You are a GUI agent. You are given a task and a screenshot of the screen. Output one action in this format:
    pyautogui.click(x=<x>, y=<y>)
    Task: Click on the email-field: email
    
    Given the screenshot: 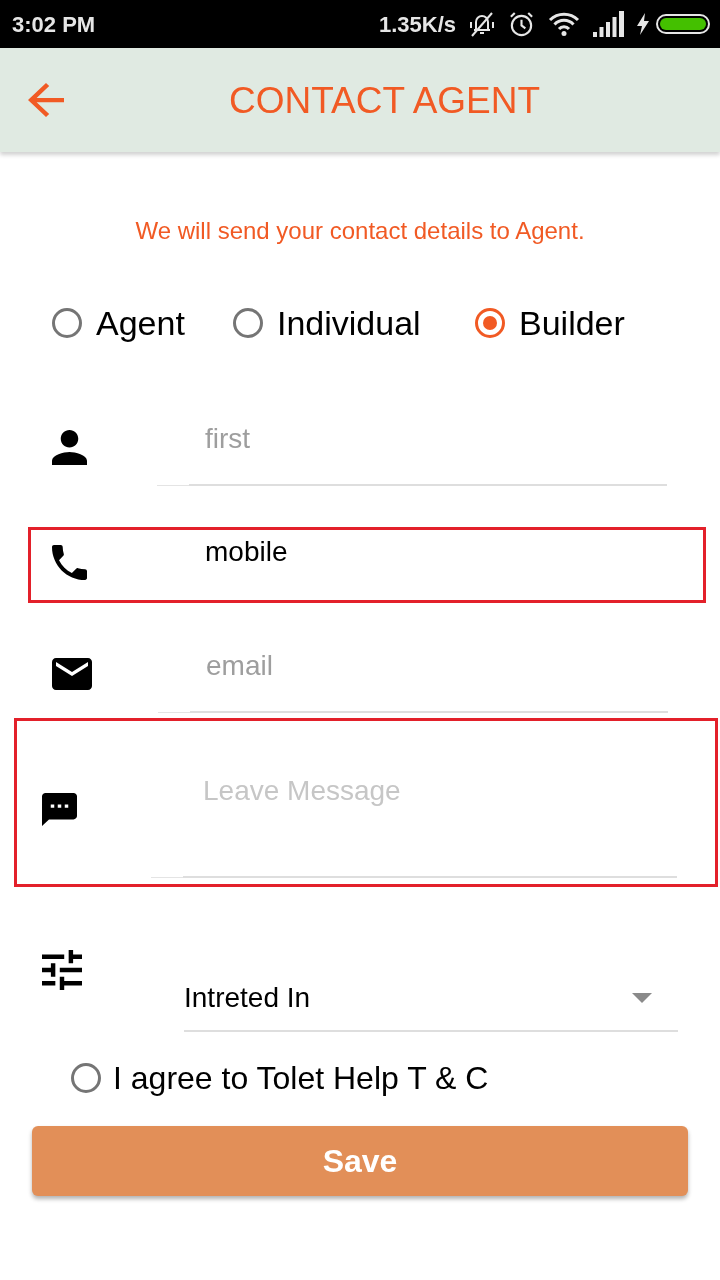 What is the action you would take?
    pyautogui.click(x=429, y=675)
    